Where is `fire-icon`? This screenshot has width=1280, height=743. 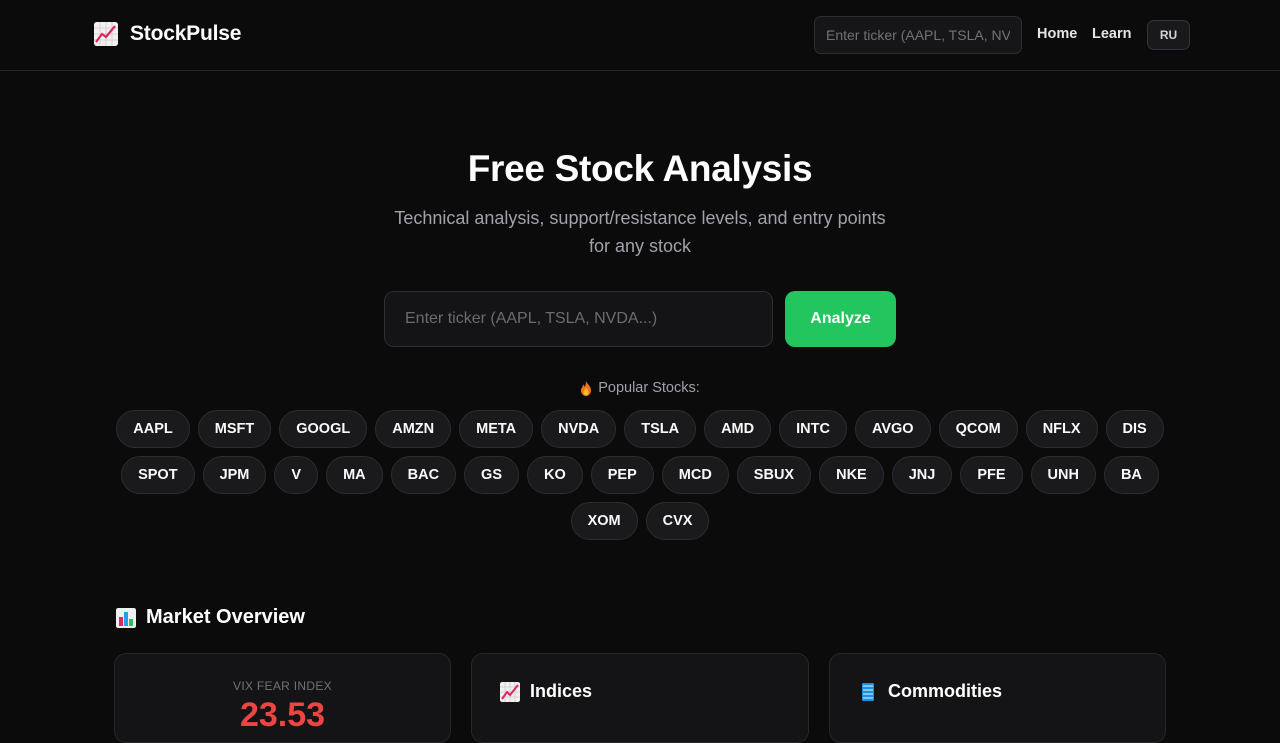 fire-icon is located at coordinates (586, 388).